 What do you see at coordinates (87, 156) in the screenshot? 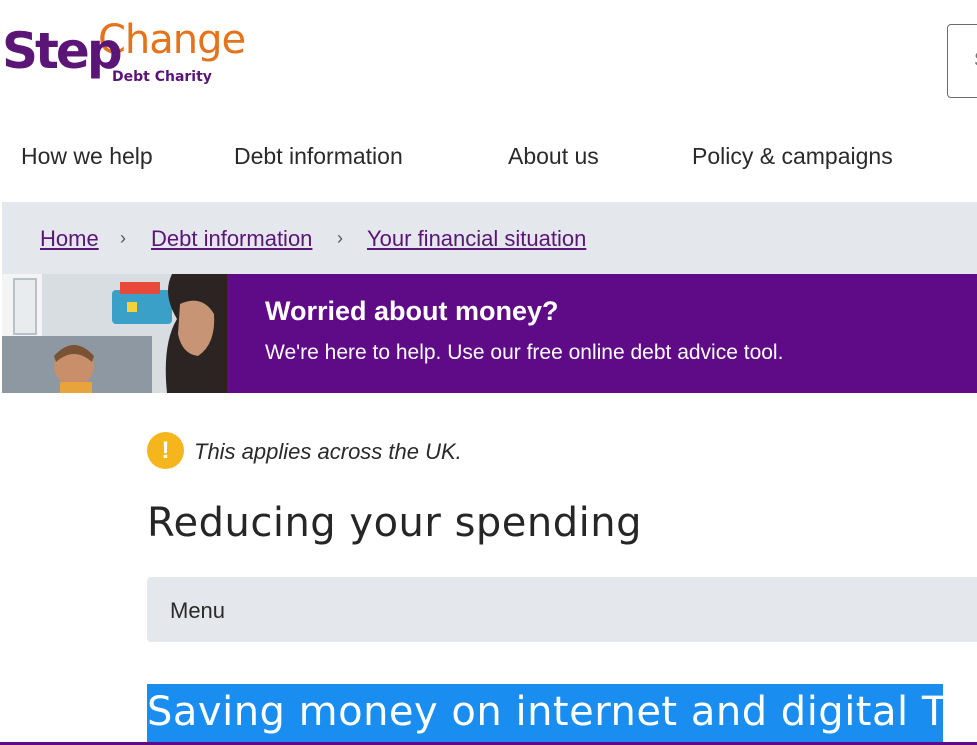
I see `nav-how-we-help: How we help` at bounding box center [87, 156].